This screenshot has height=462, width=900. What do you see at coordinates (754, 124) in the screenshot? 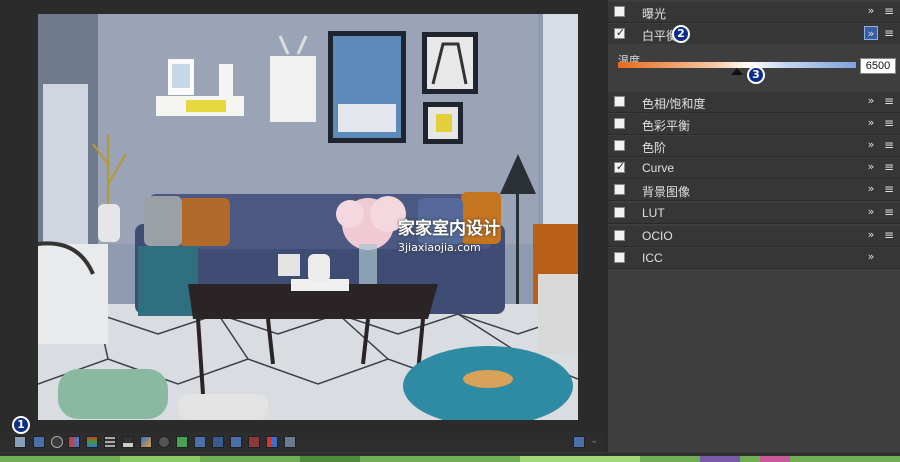
I see `effect-row-color-balance: 色彩平衡 » ≡` at bounding box center [754, 124].